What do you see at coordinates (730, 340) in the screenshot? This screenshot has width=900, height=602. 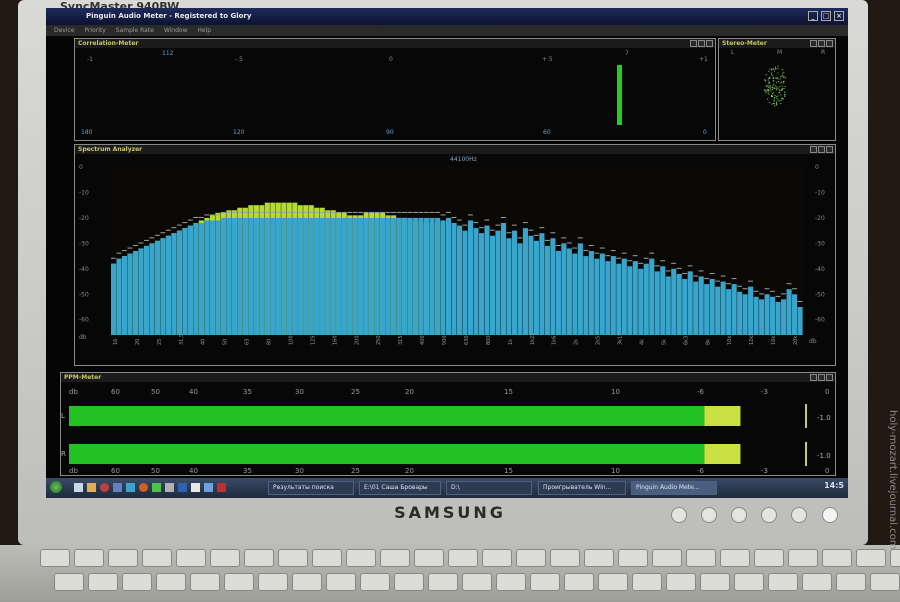 I see `freq-label: 10k` at bounding box center [730, 340].